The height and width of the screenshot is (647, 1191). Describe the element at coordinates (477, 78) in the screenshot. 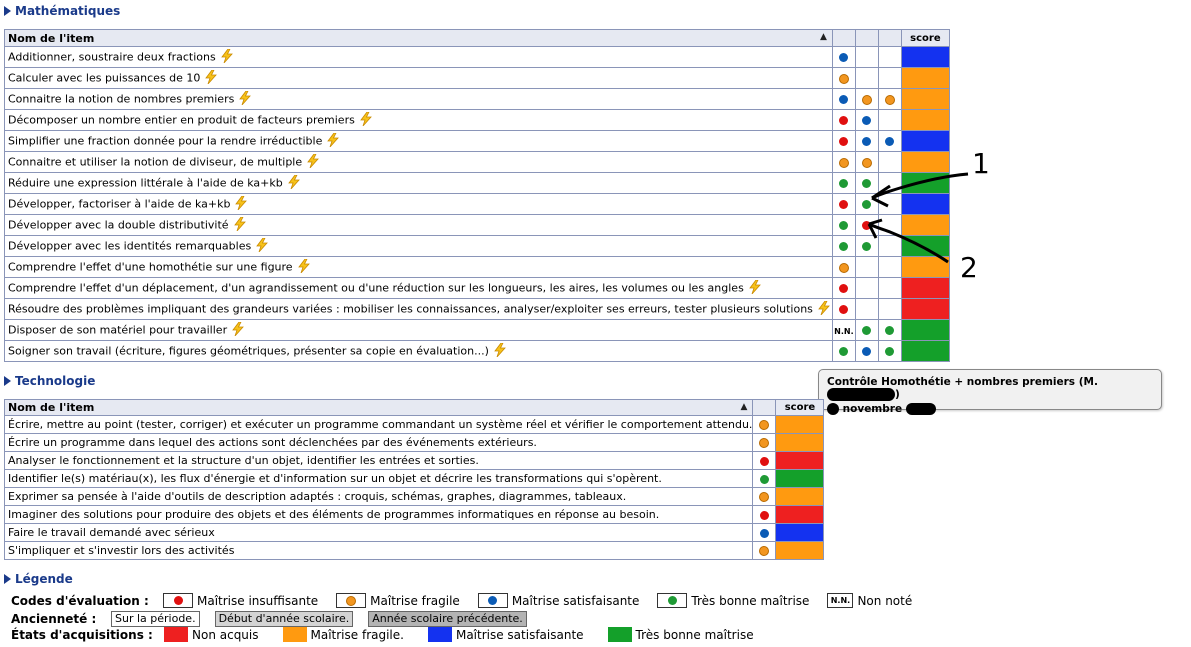

I see `table-row: Calculer avec les puissances de 10` at that location.